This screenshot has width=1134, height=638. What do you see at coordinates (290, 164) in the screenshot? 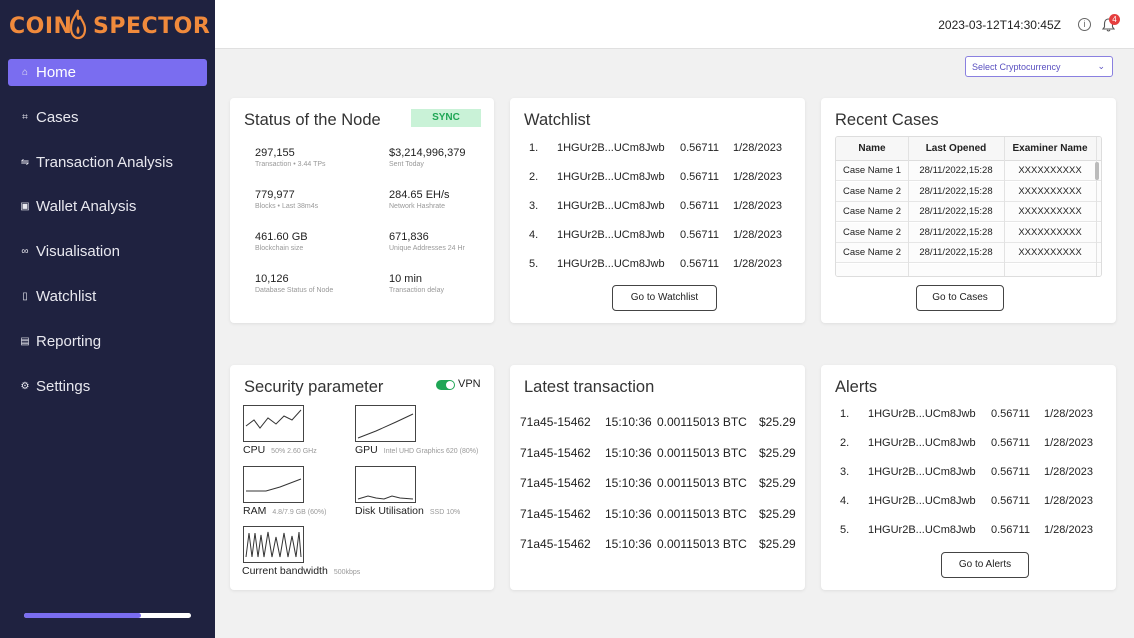
I see `node-stat-label: Transaction • 3.44 TPs` at bounding box center [290, 164].